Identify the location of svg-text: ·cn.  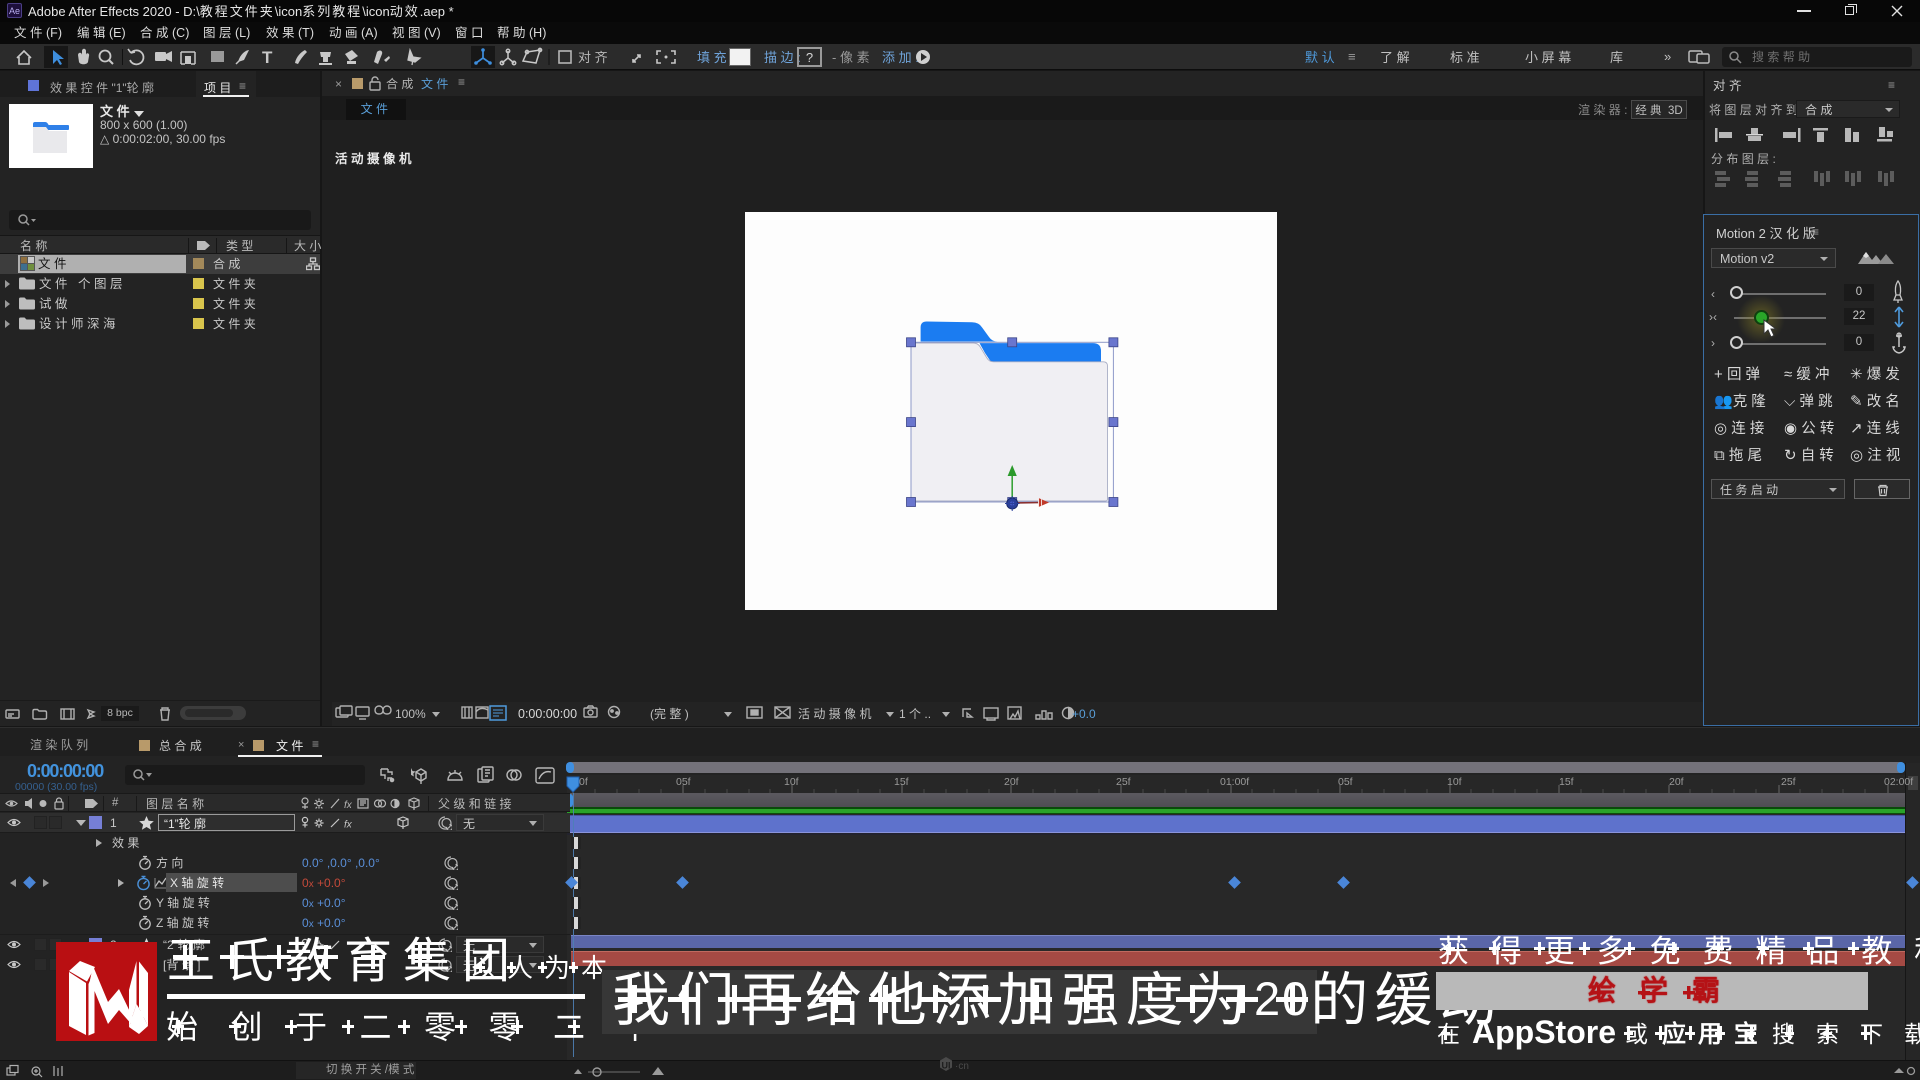
(962, 1066).